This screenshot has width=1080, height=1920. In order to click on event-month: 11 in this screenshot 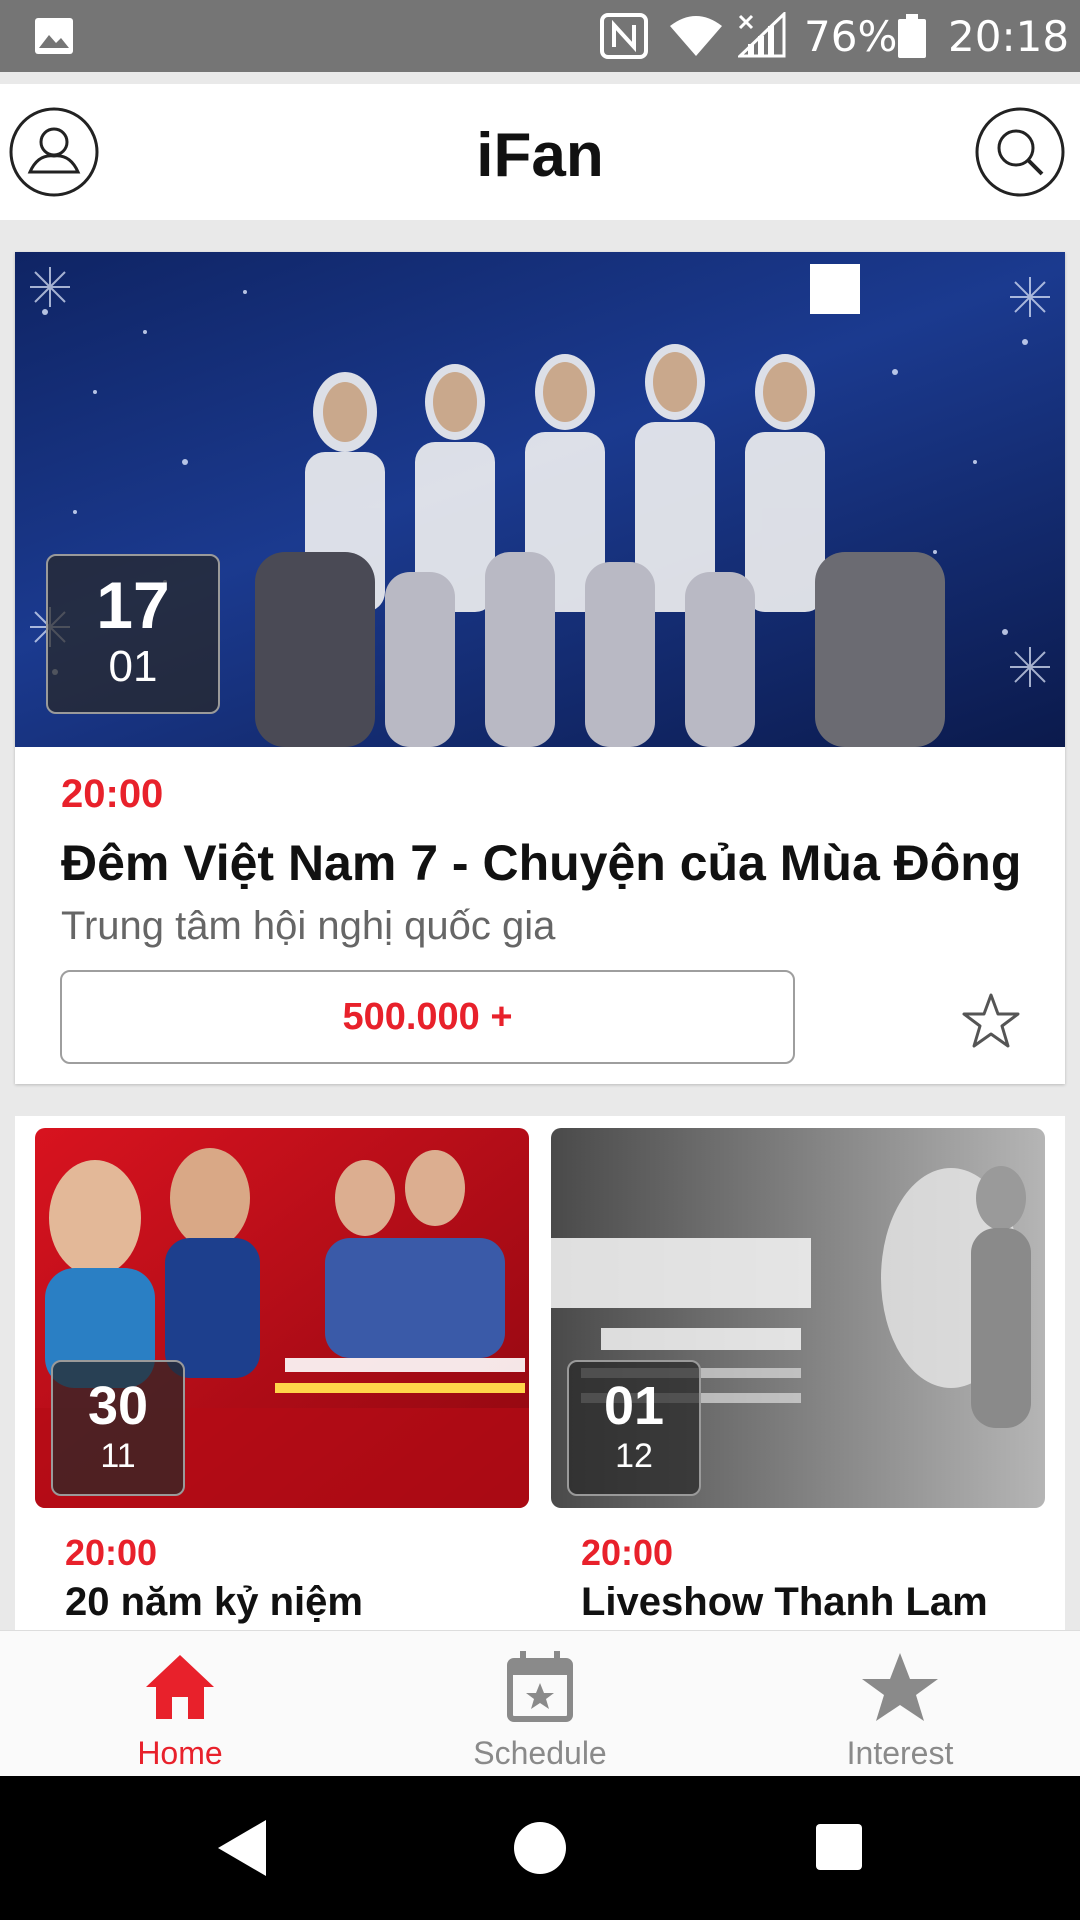, I will do `click(118, 1456)`.